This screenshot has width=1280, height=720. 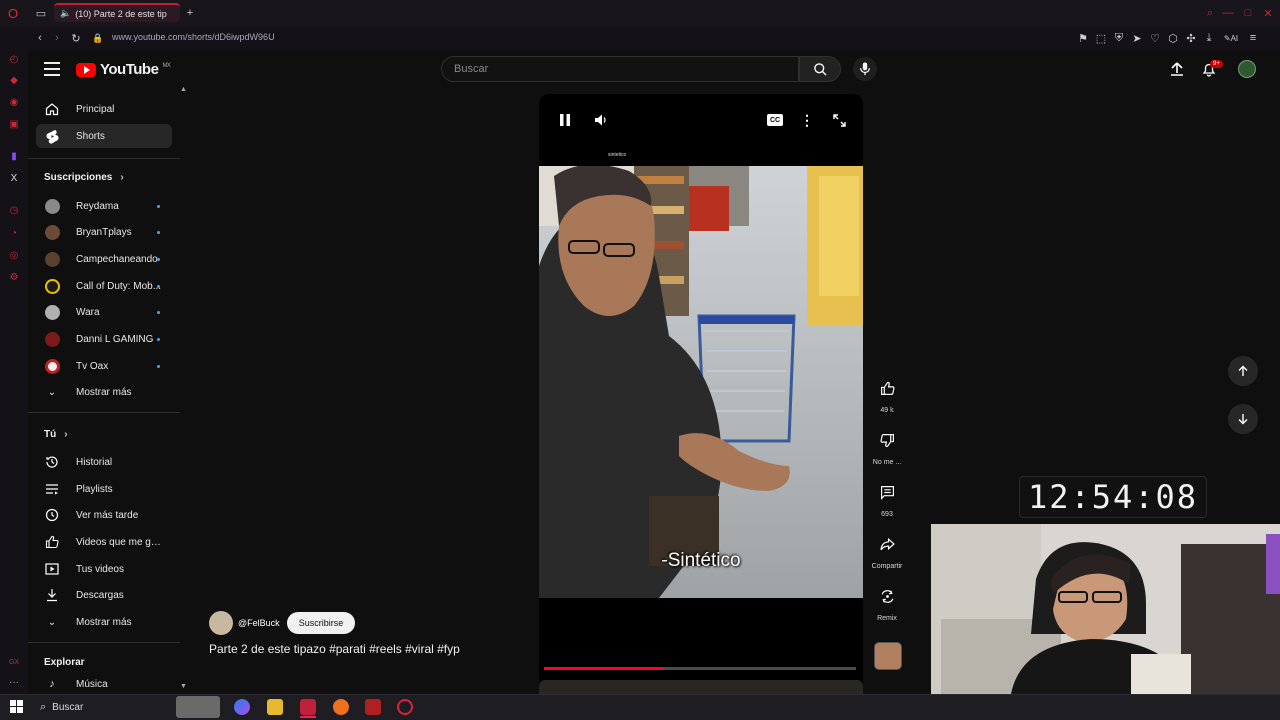 What do you see at coordinates (190, 13) in the screenshot?
I see `new-tab-icon: +` at bounding box center [190, 13].